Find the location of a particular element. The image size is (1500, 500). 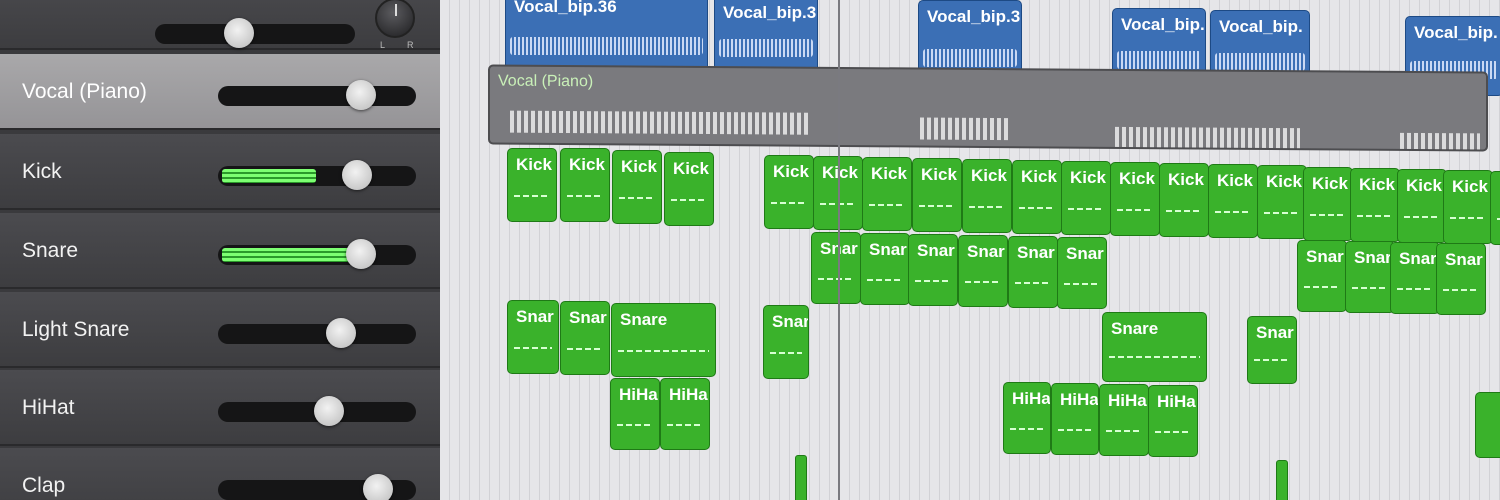

playhead is located at coordinates (839, 250).